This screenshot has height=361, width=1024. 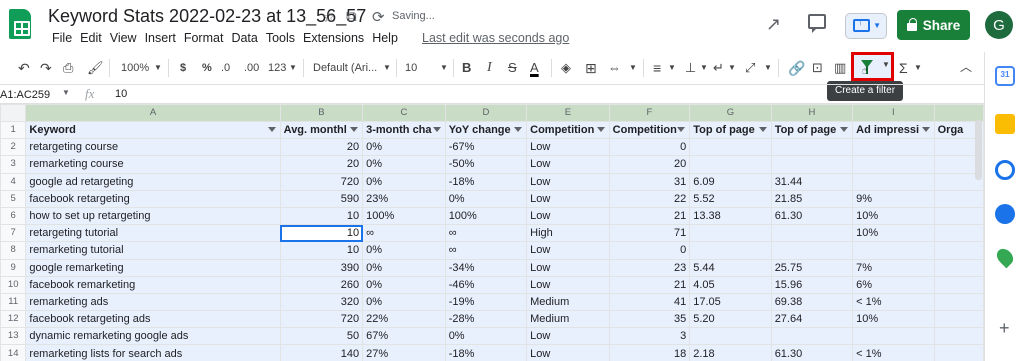 What do you see at coordinates (893, 267) in the screenshot?
I see `data-cell: 7%` at bounding box center [893, 267].